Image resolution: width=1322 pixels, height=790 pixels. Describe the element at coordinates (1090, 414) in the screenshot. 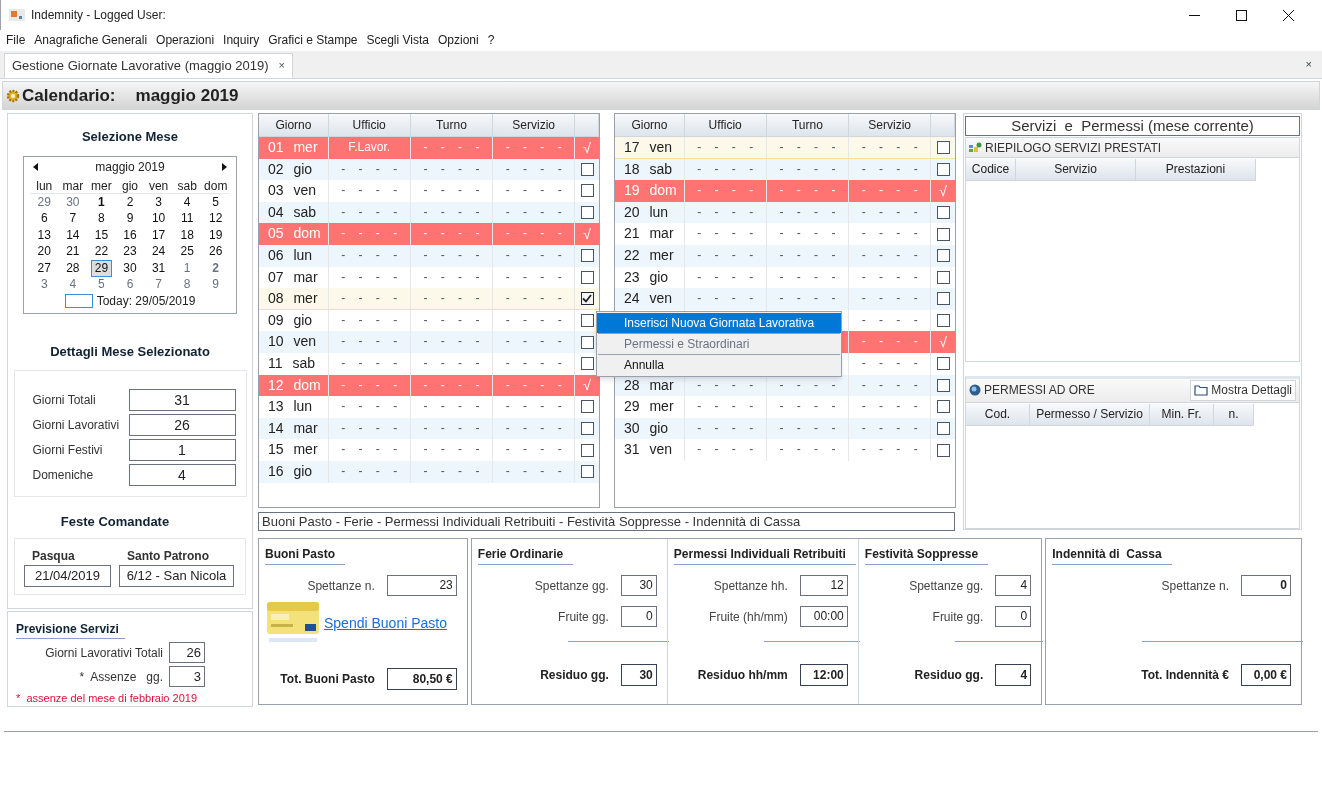

I see `column-header: Permesso / Servizio` at that location.